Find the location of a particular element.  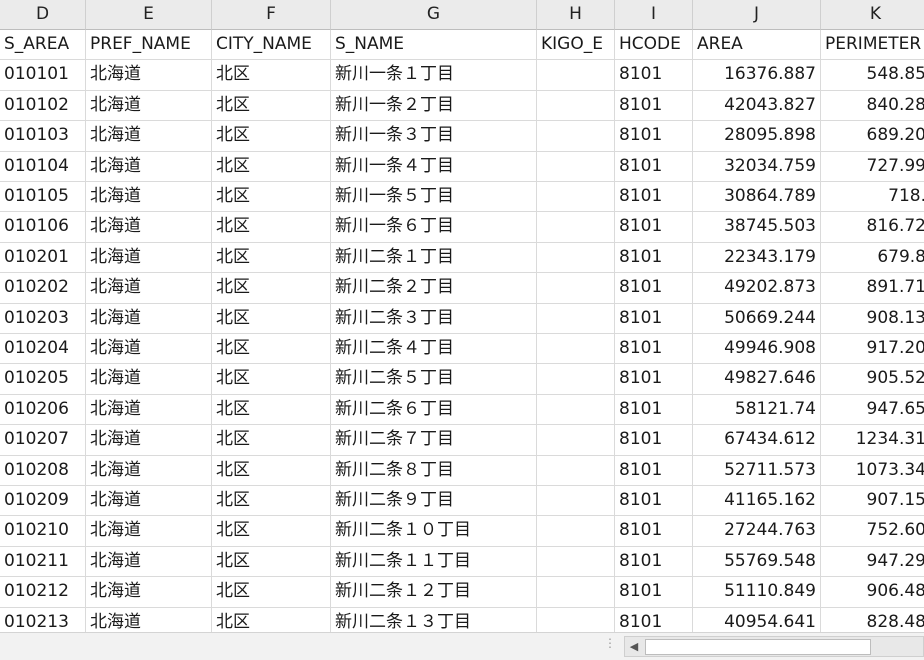

cell-k: 689.20 is located at coordinates (872, 135).